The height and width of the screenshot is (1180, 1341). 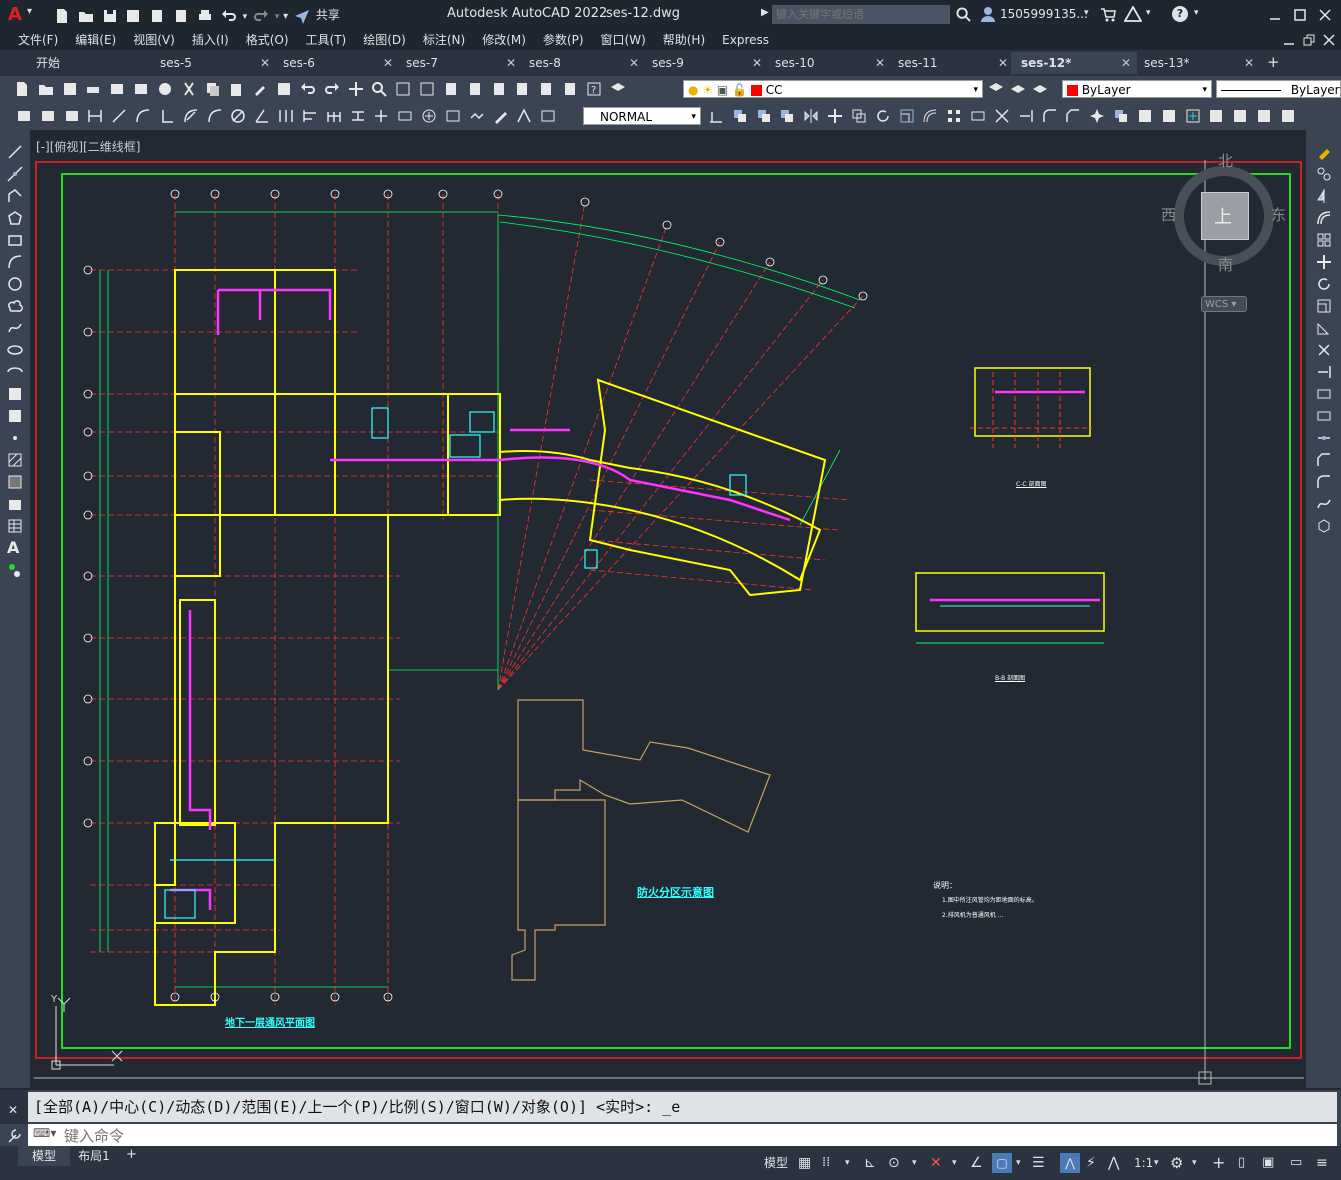 What do you see at coordinates (1169, 116) in the screenshot?
I see `text-to-front-icon` at bounding box center [1169, 116].